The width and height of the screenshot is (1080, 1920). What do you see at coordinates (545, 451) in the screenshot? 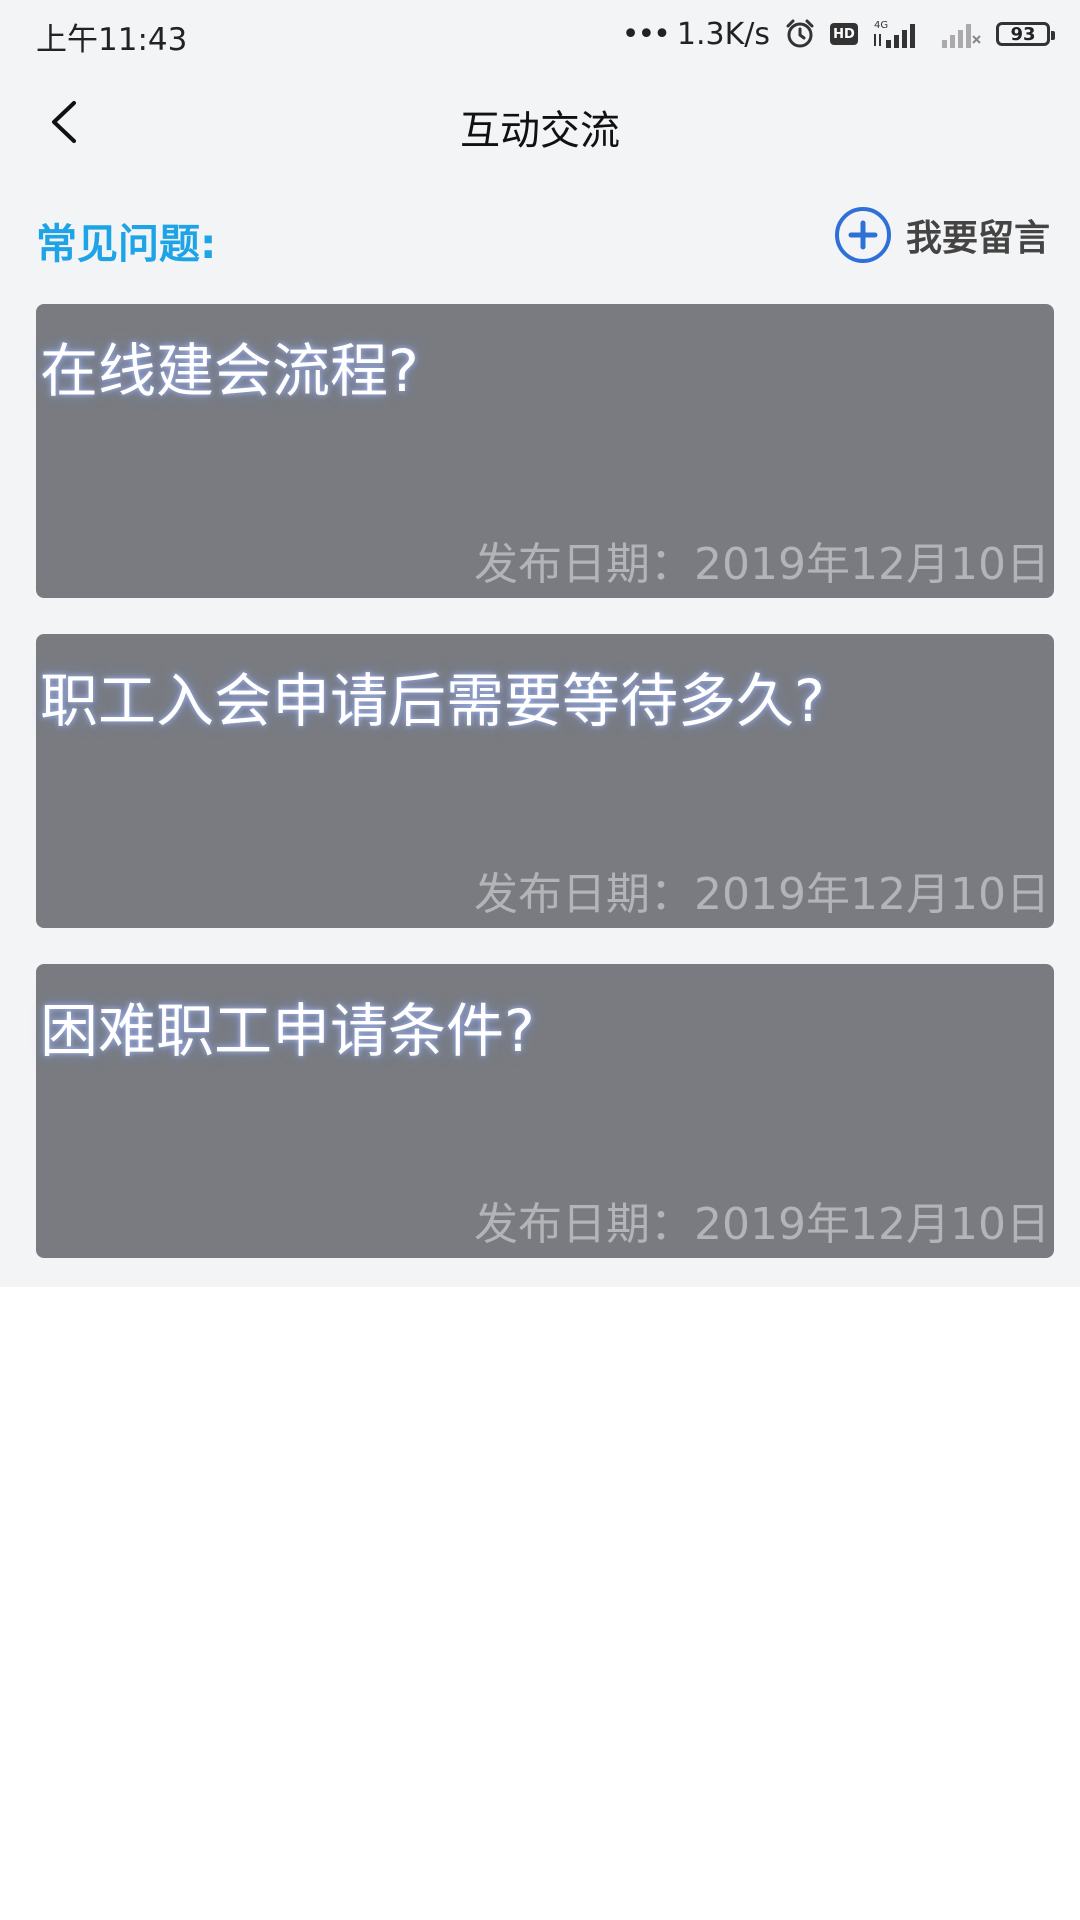
I see `faq-card: 在线建会流程? 发布日期：2019年12月10日` at bounding box center [545, 451].